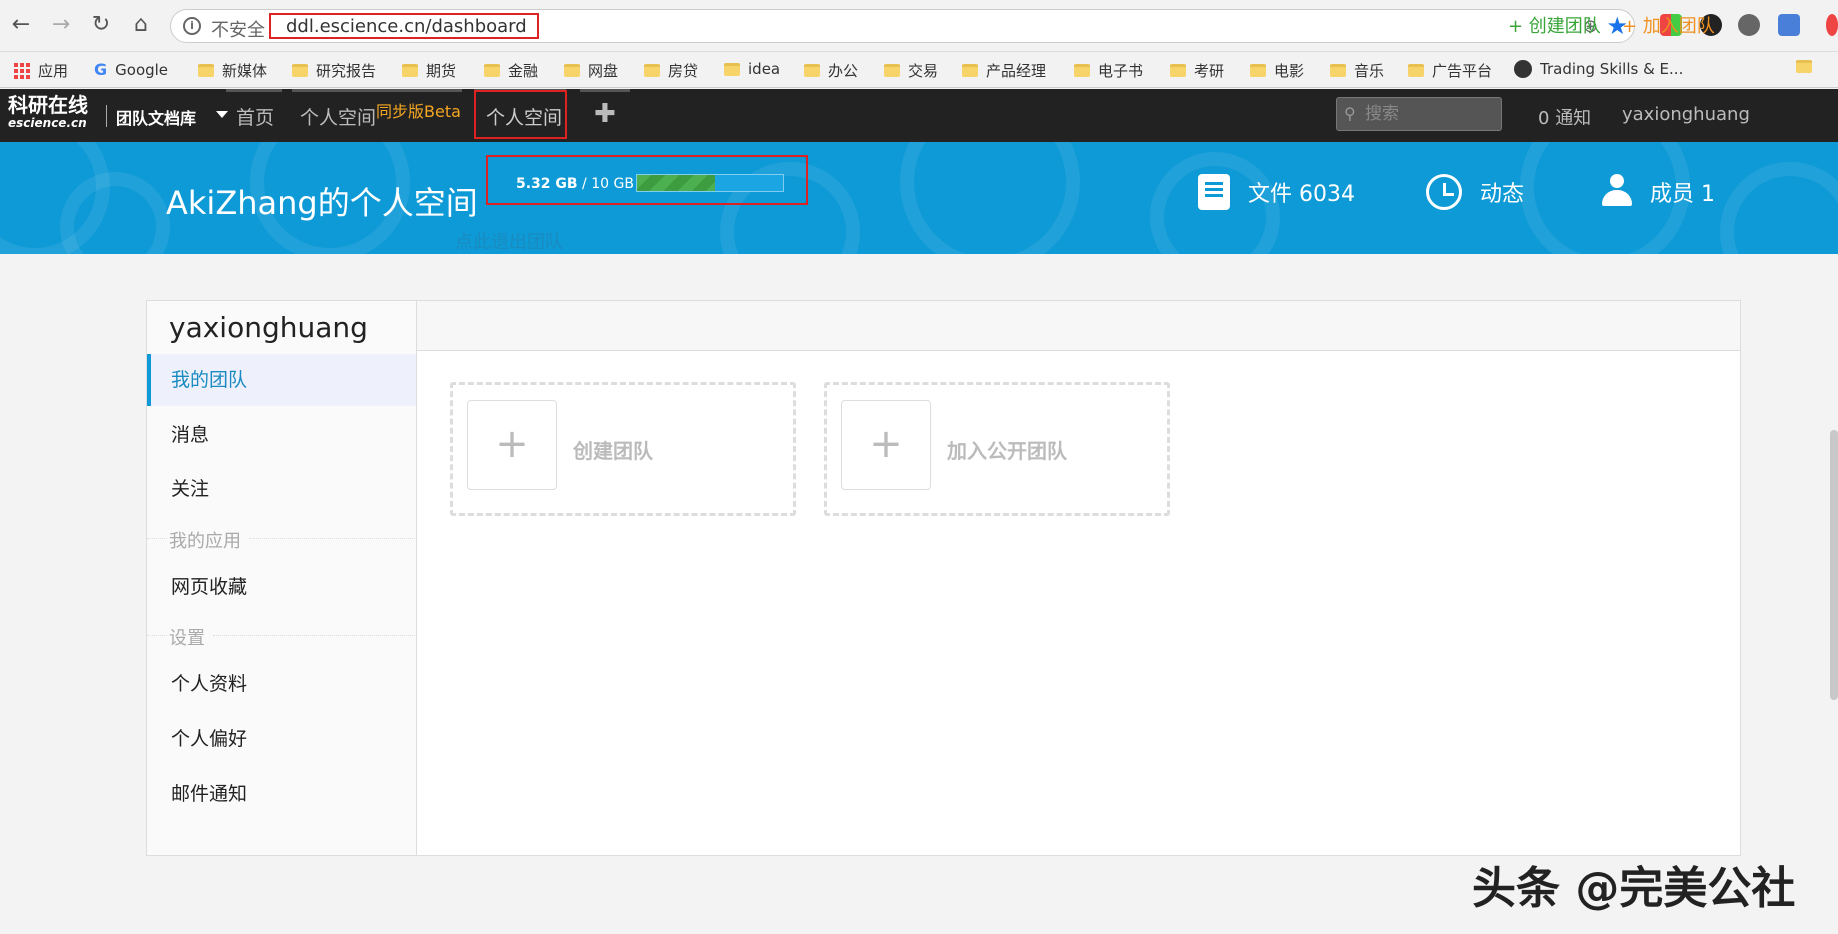  Describe the element at coordinates (53, 71) in the screenshot. I see `bookmark-label: 应用` at that location.